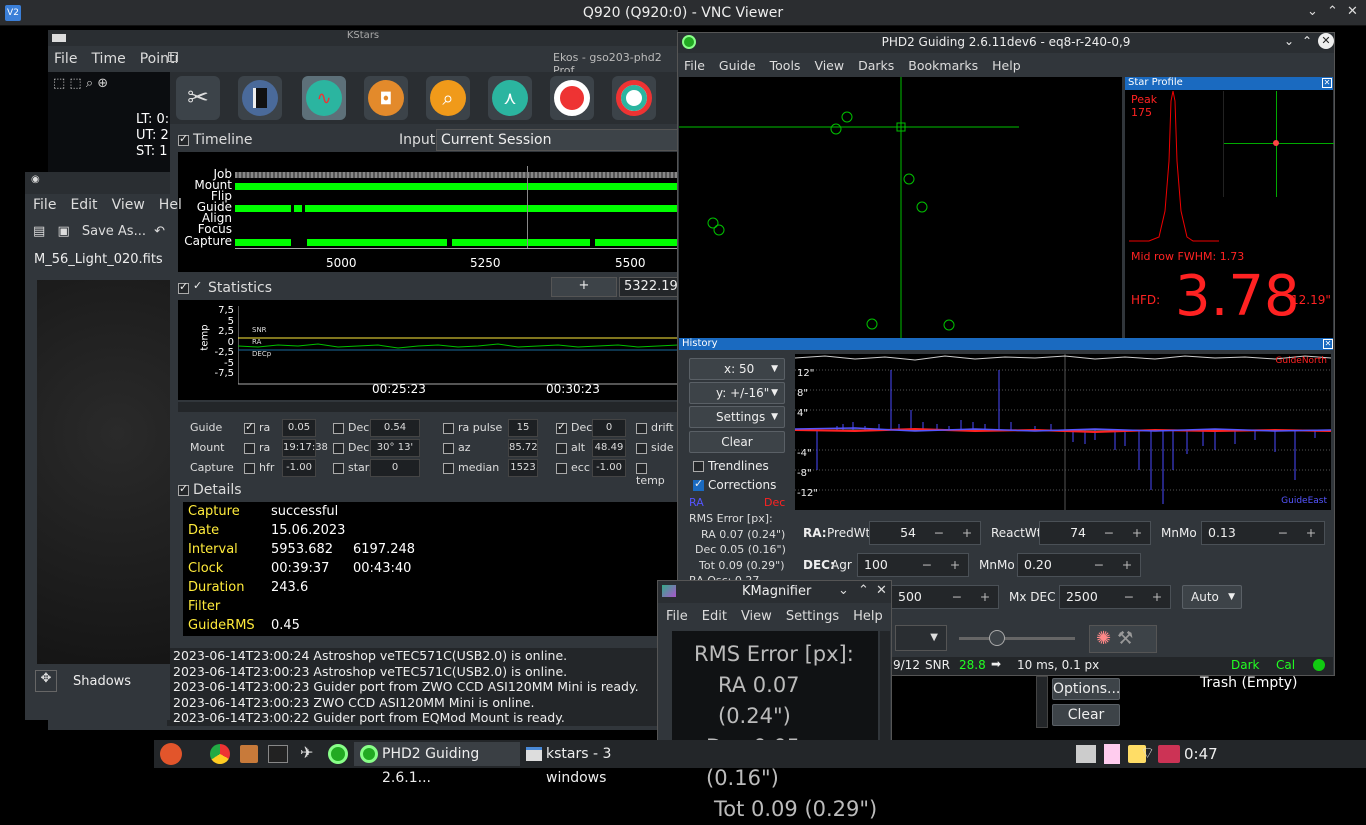 This screenshot has height=825, width=1366. I want to click on chrome-icon, so click(220, 754).